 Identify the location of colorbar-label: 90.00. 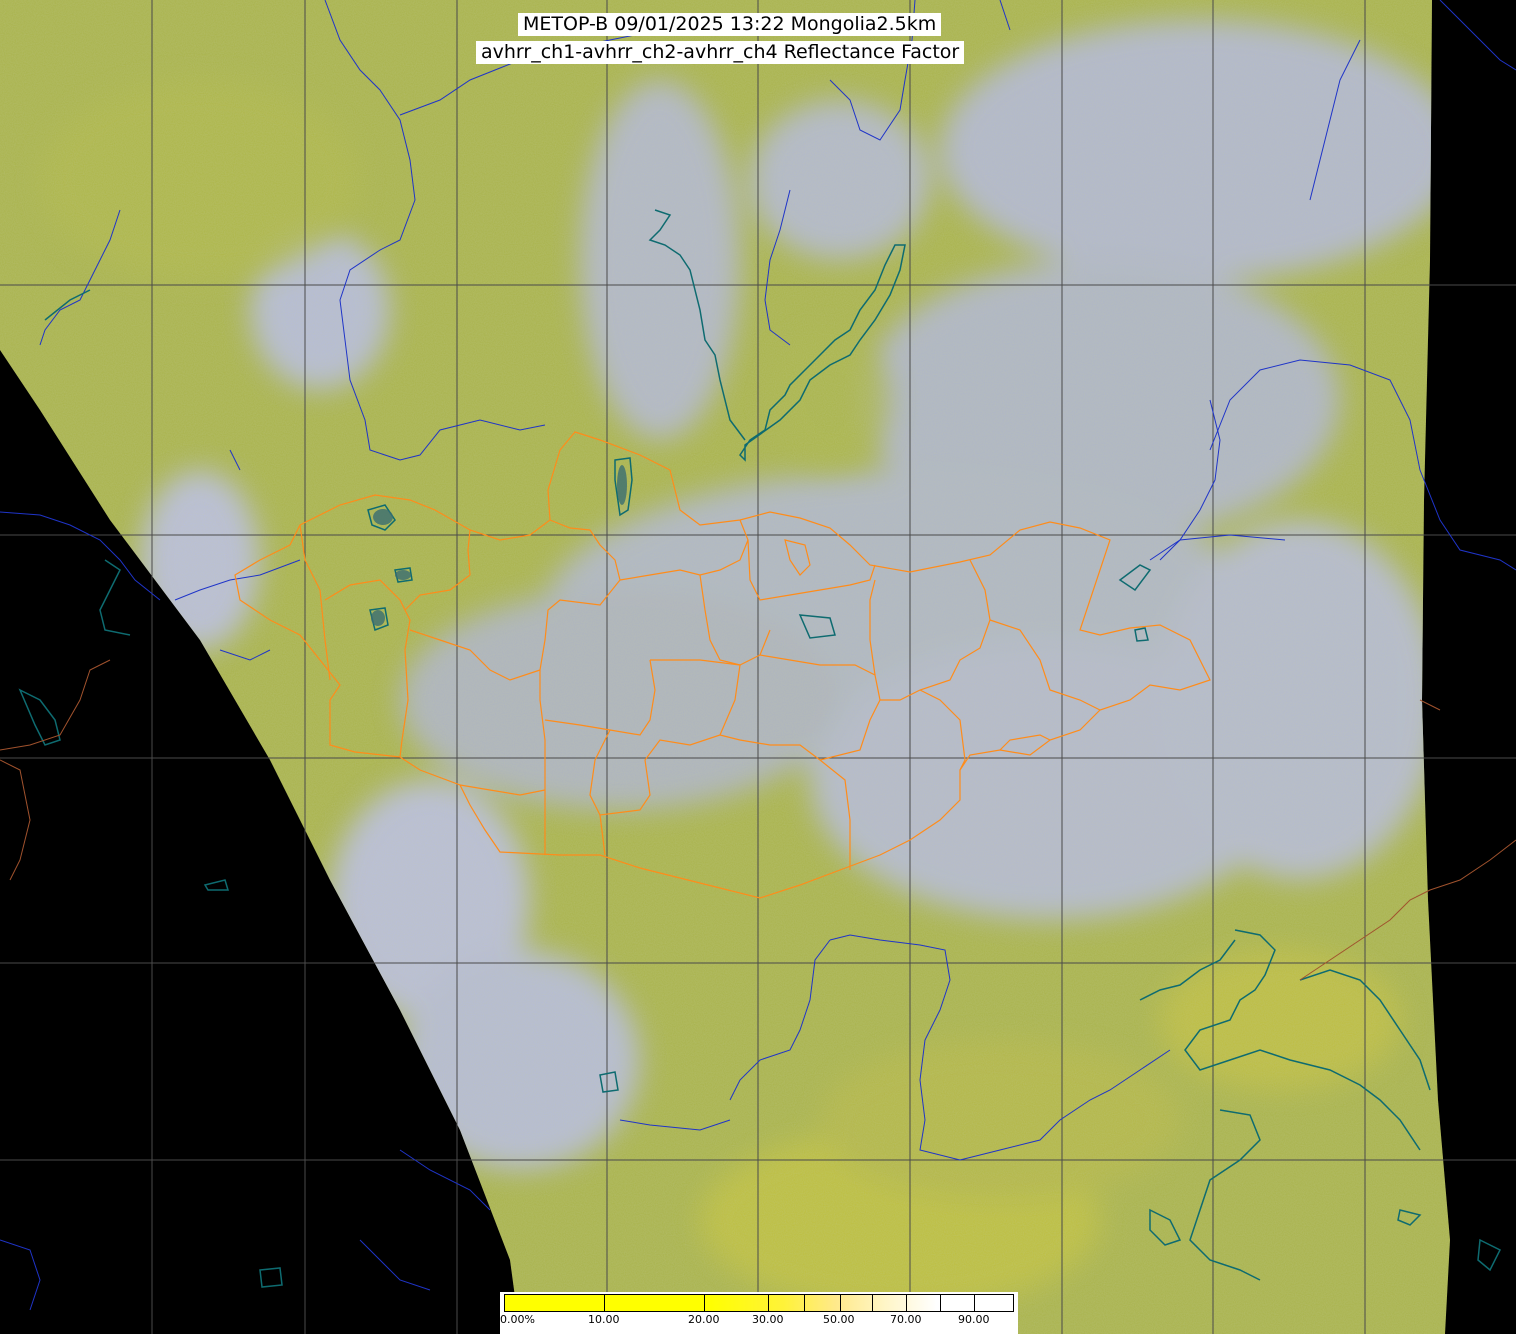
(974, 1319).